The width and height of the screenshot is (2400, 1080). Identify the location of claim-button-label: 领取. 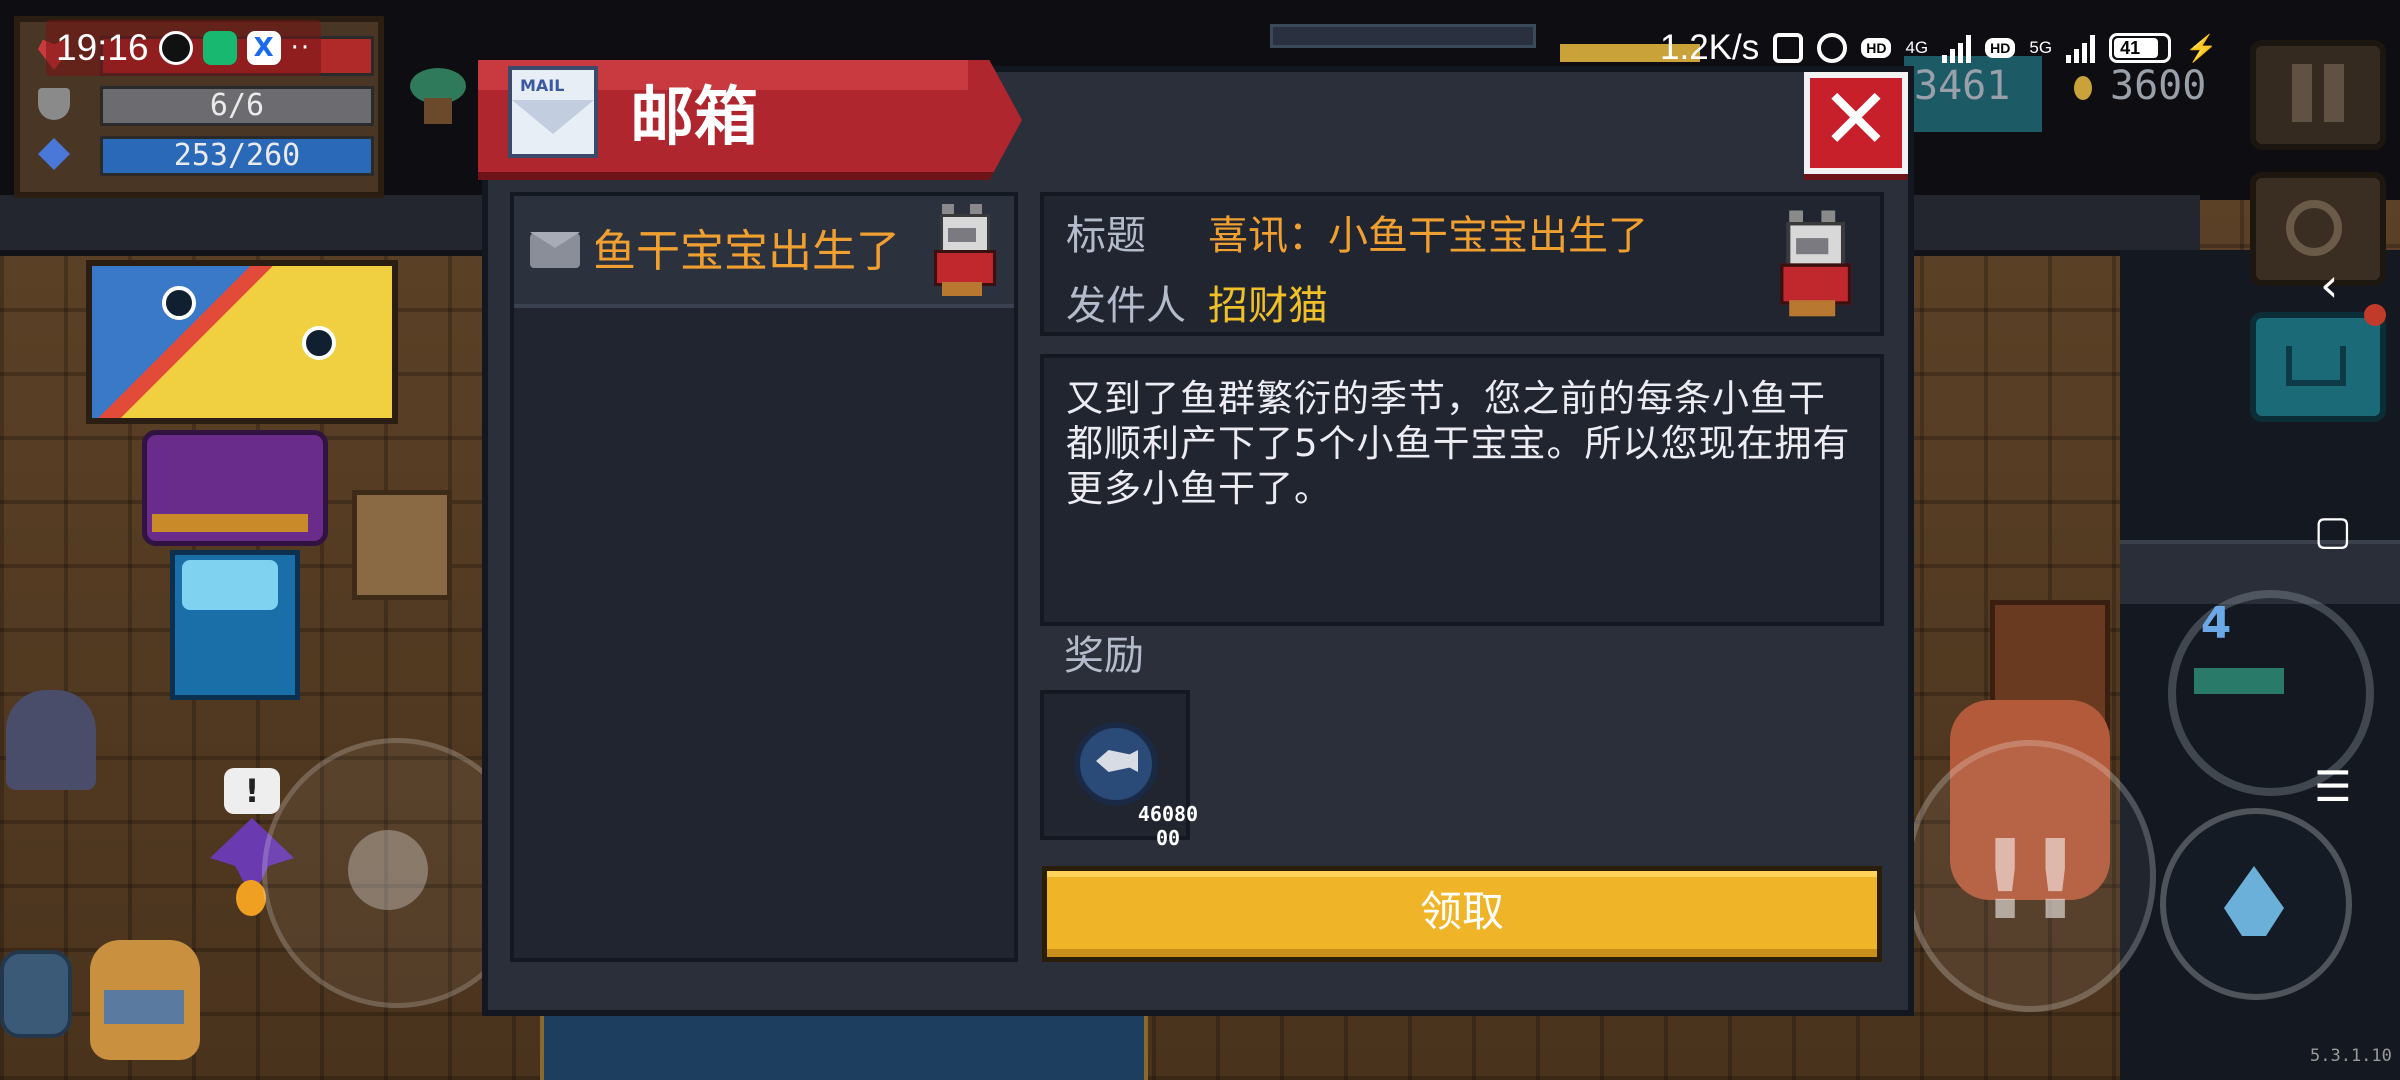
(1461, 911).